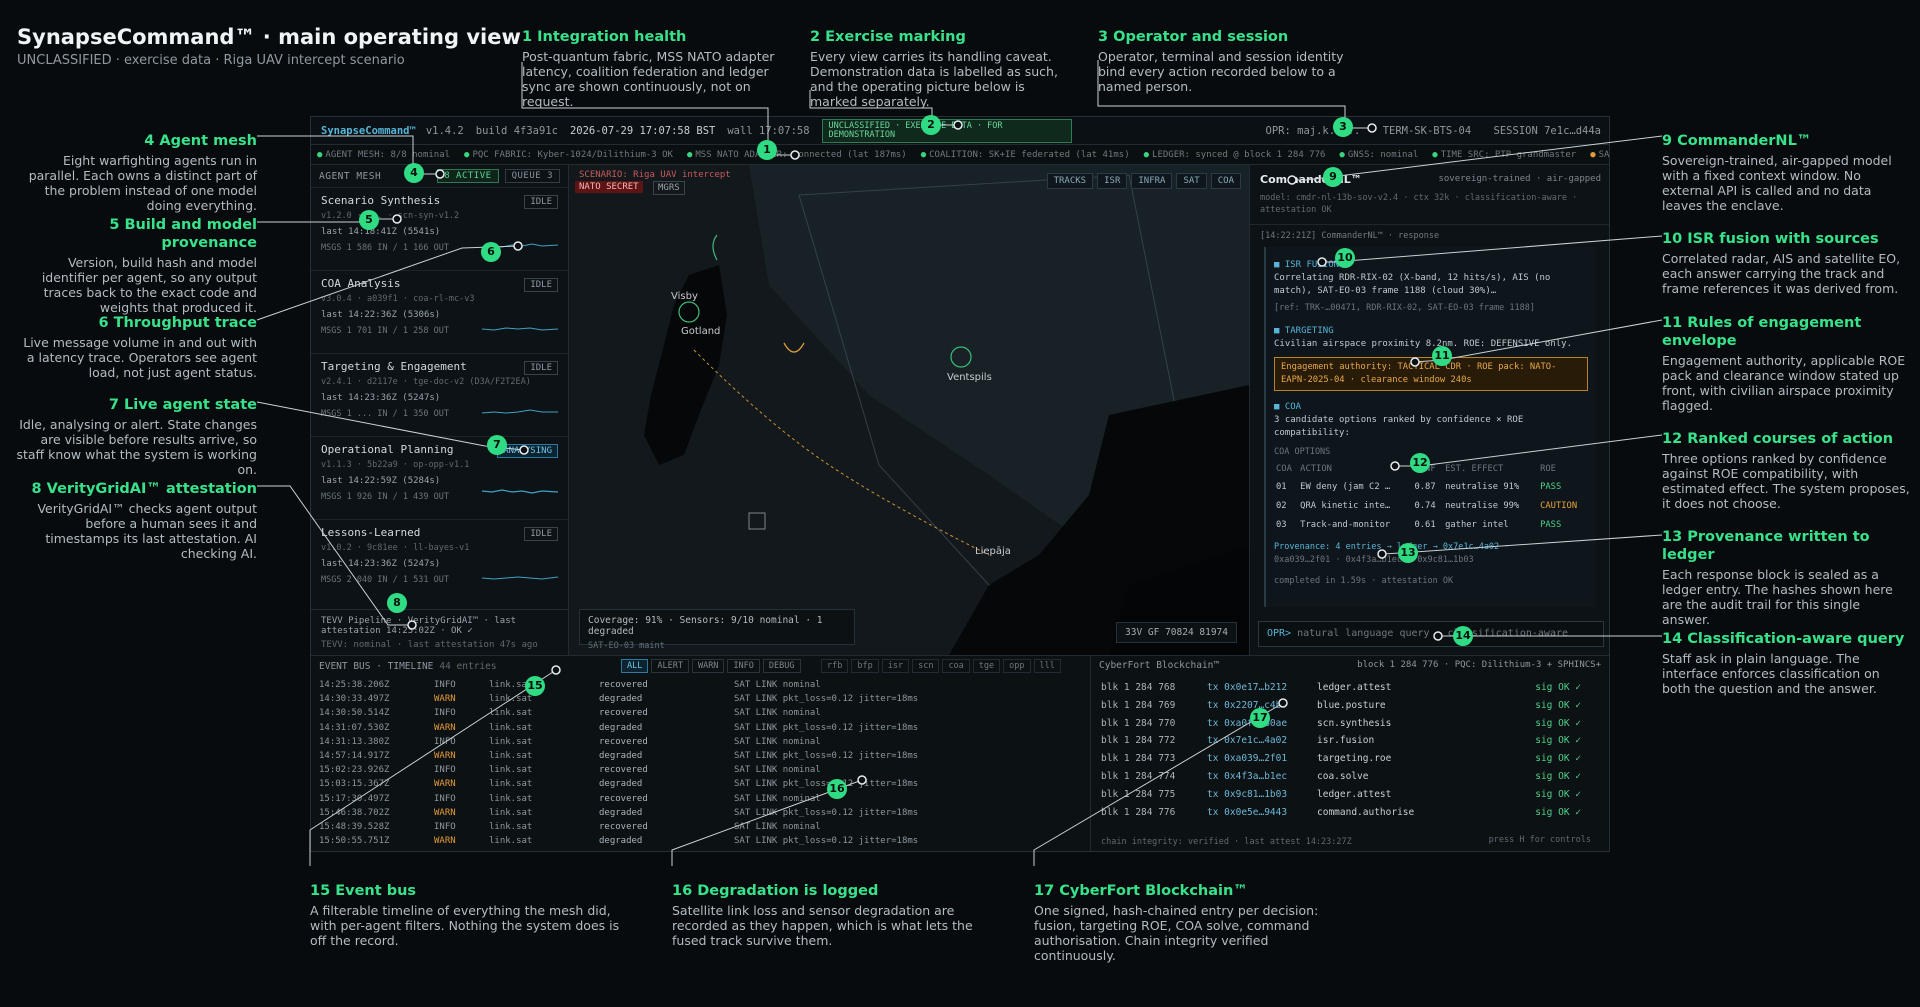 This screenshot has width=1920, height=1007. I want to click on agent-filter-lll: lll, so click(1047, 666).